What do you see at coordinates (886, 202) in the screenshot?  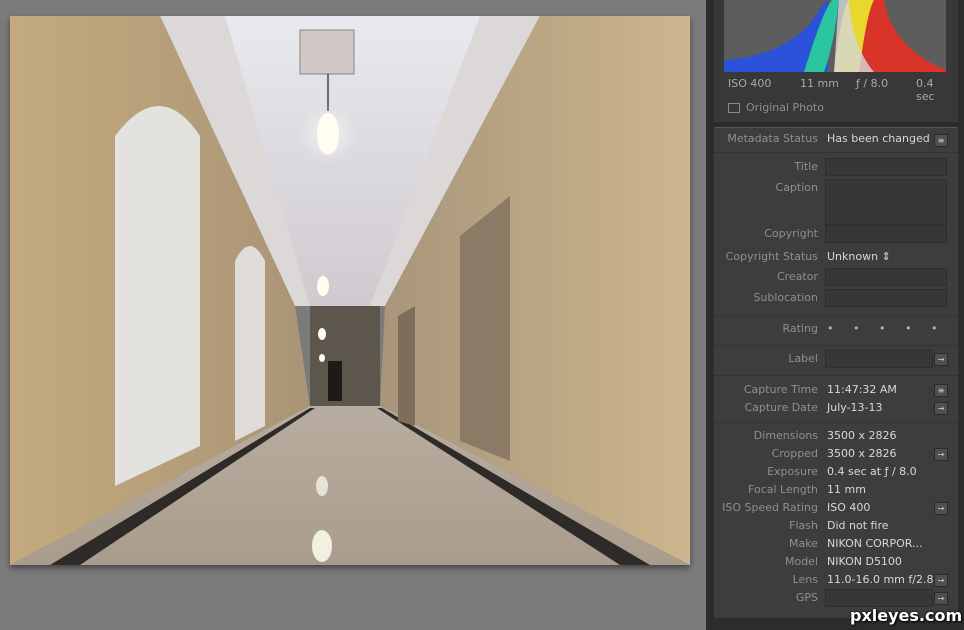 I see `caption-input` at bounding box center [886, 202].